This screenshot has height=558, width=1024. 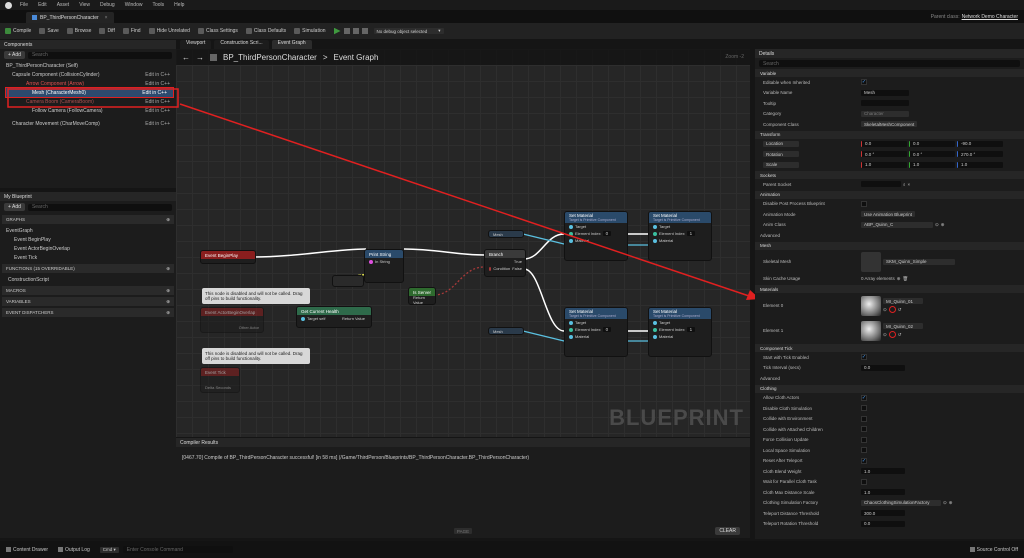 What do you see at coordinates (506, 234) in the screenshot?
I see `node-mesh-getter-1: Mesh` at bounding box center [506, 234].